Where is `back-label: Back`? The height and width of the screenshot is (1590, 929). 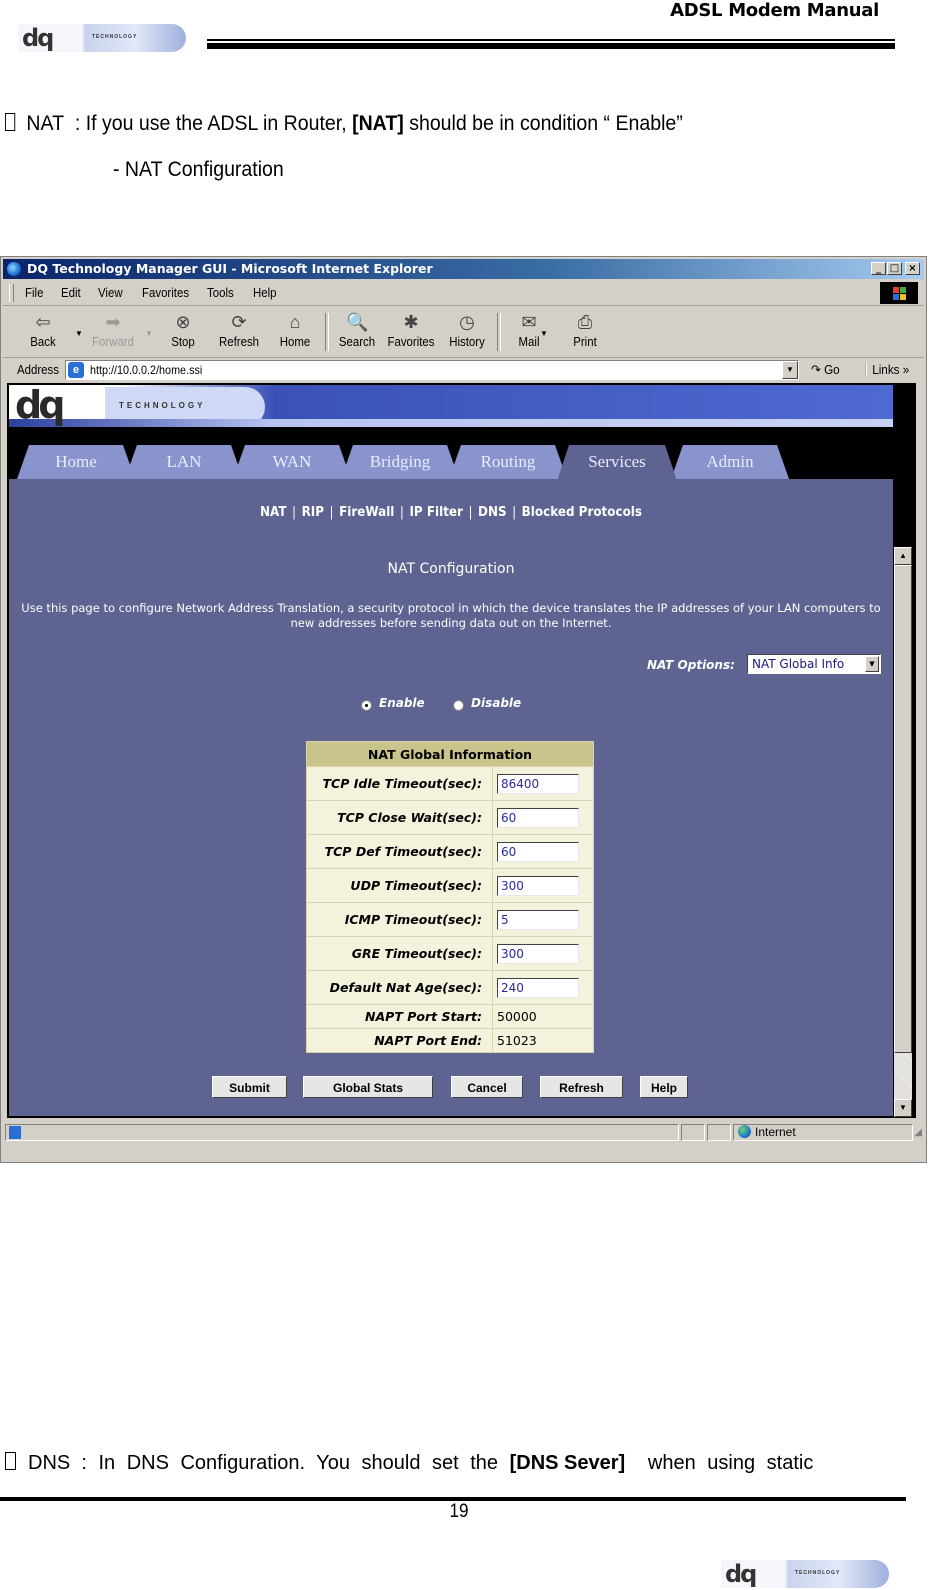 back-label: Back is located at coordinates (43, 341).